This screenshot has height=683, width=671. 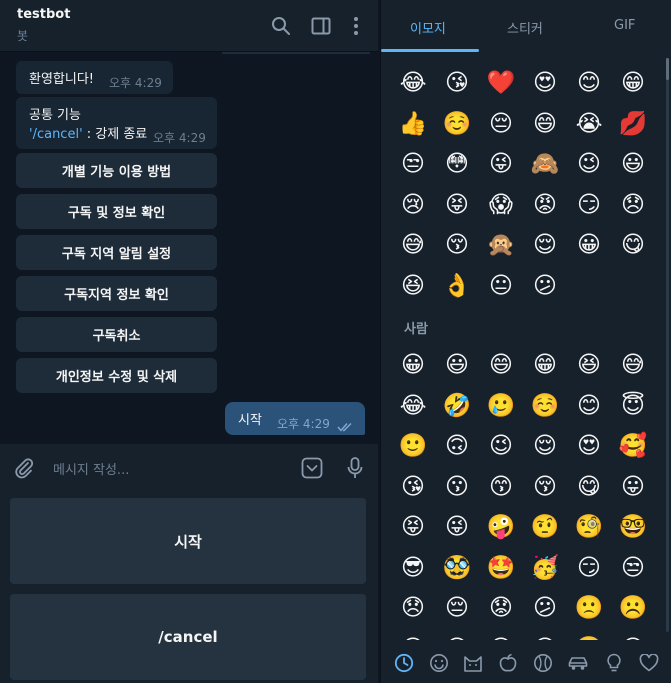 What do you see at coordinates (501, 205) in the screenshot?
I see `emoji-item: 😱` at bounding box center [501, 205].